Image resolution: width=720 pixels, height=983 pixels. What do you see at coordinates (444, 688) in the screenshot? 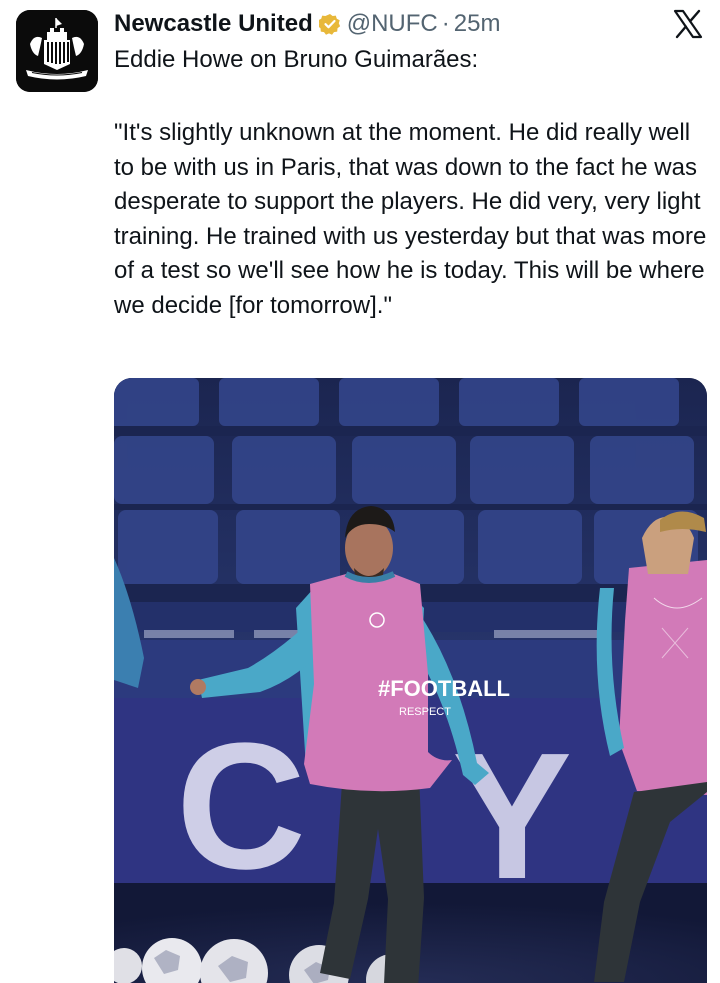
I see `bib-text: #FOOTBALL` at bounding box center [444, 688].